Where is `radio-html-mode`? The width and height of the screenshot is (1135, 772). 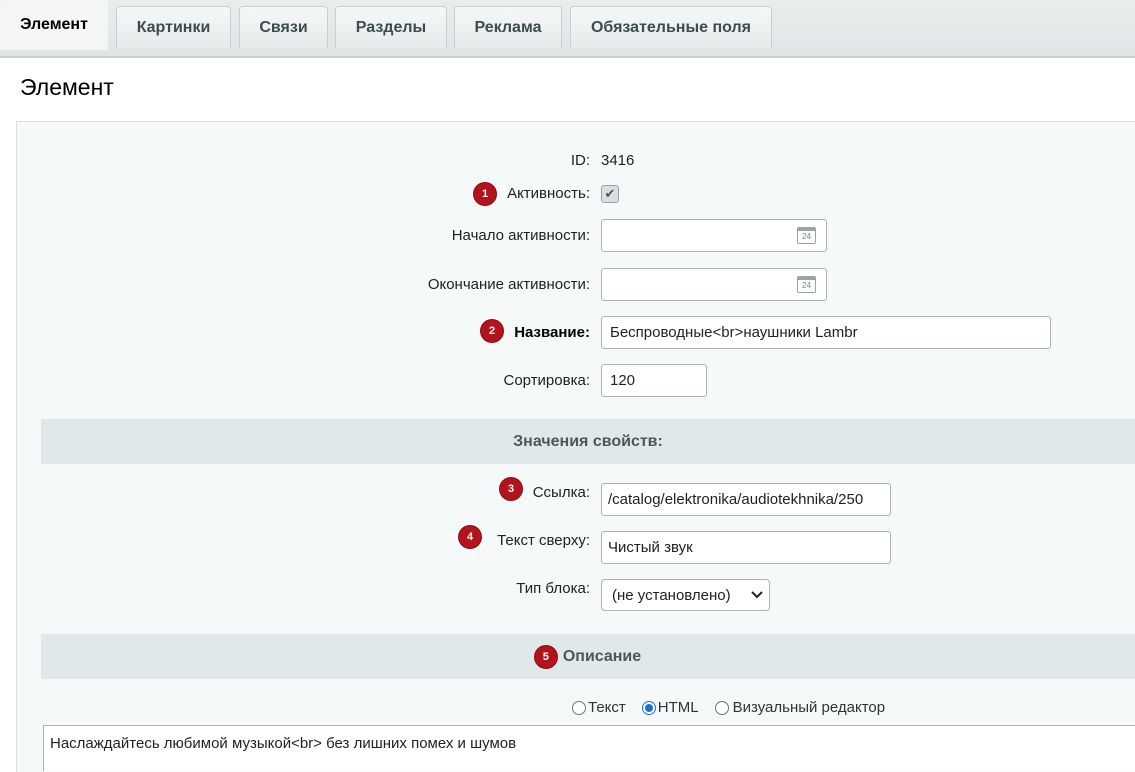
radio-html-mode is located at coordinates (648, 707).